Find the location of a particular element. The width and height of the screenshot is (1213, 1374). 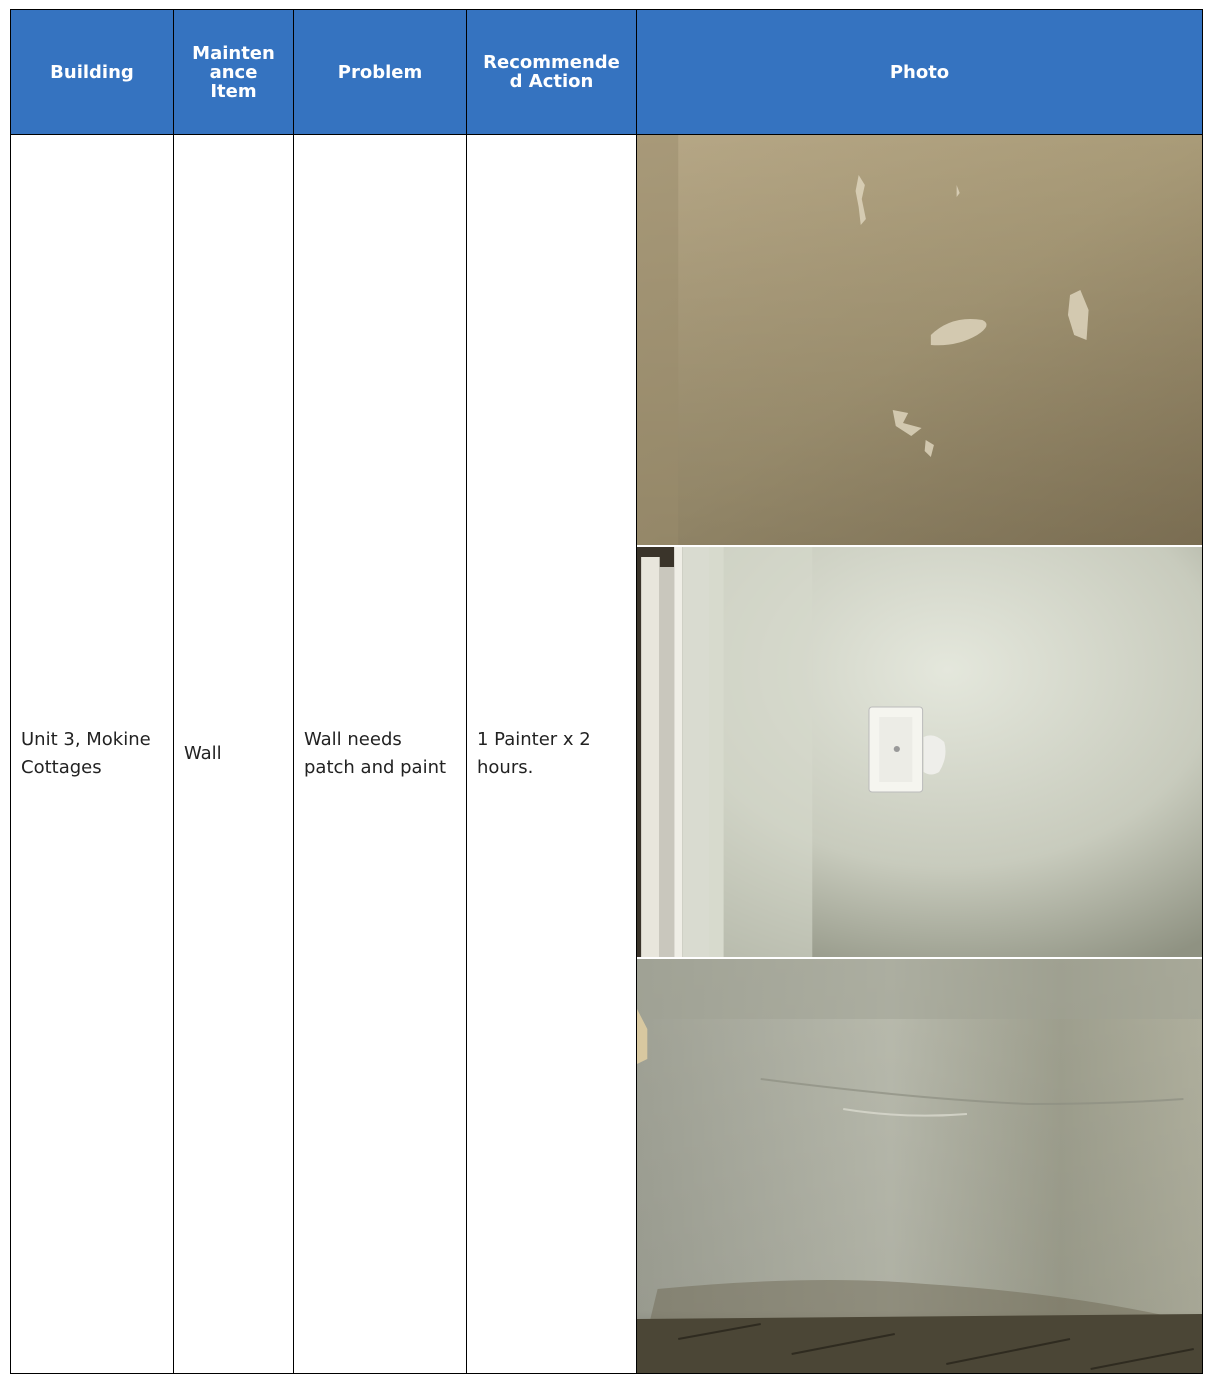

cell-recommended-action: 1 Painter x 2 hours. is located at coordinates (551, 754).